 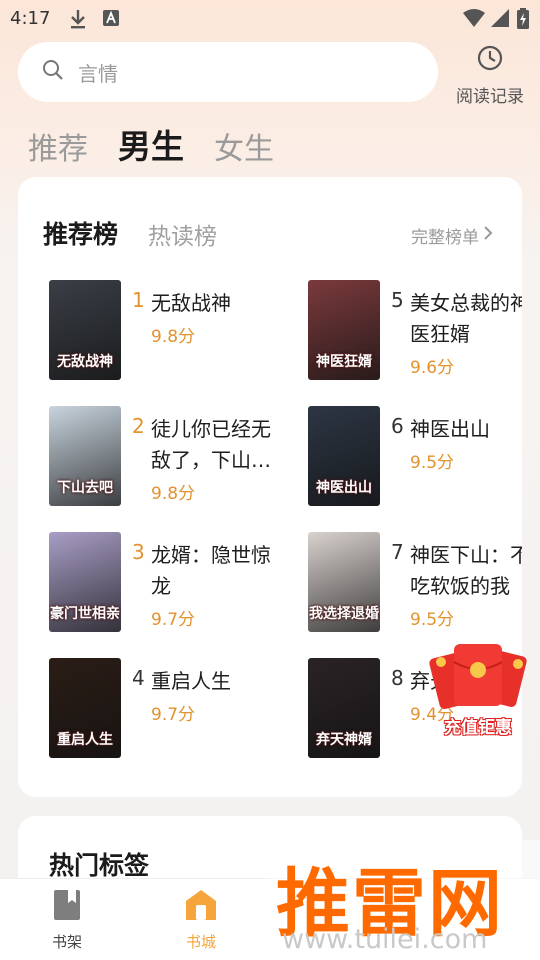 I want to click on book-title: 神医出山, so click(x=466, y=429).